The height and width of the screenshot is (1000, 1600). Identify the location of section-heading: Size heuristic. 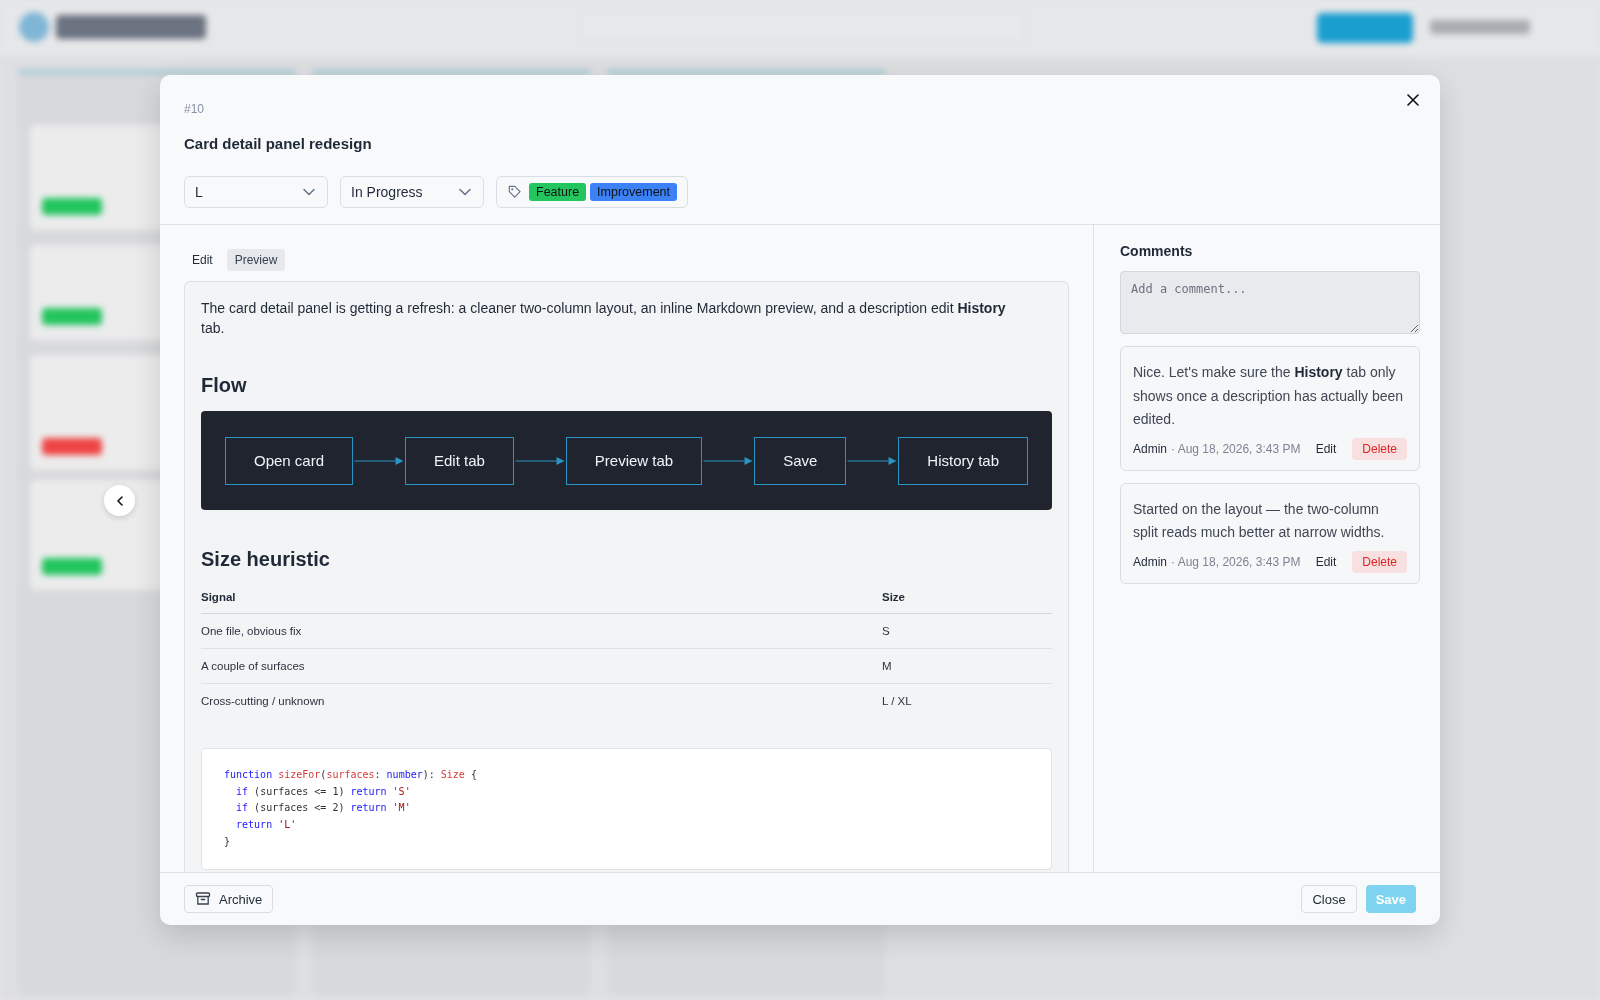
(266, 559).